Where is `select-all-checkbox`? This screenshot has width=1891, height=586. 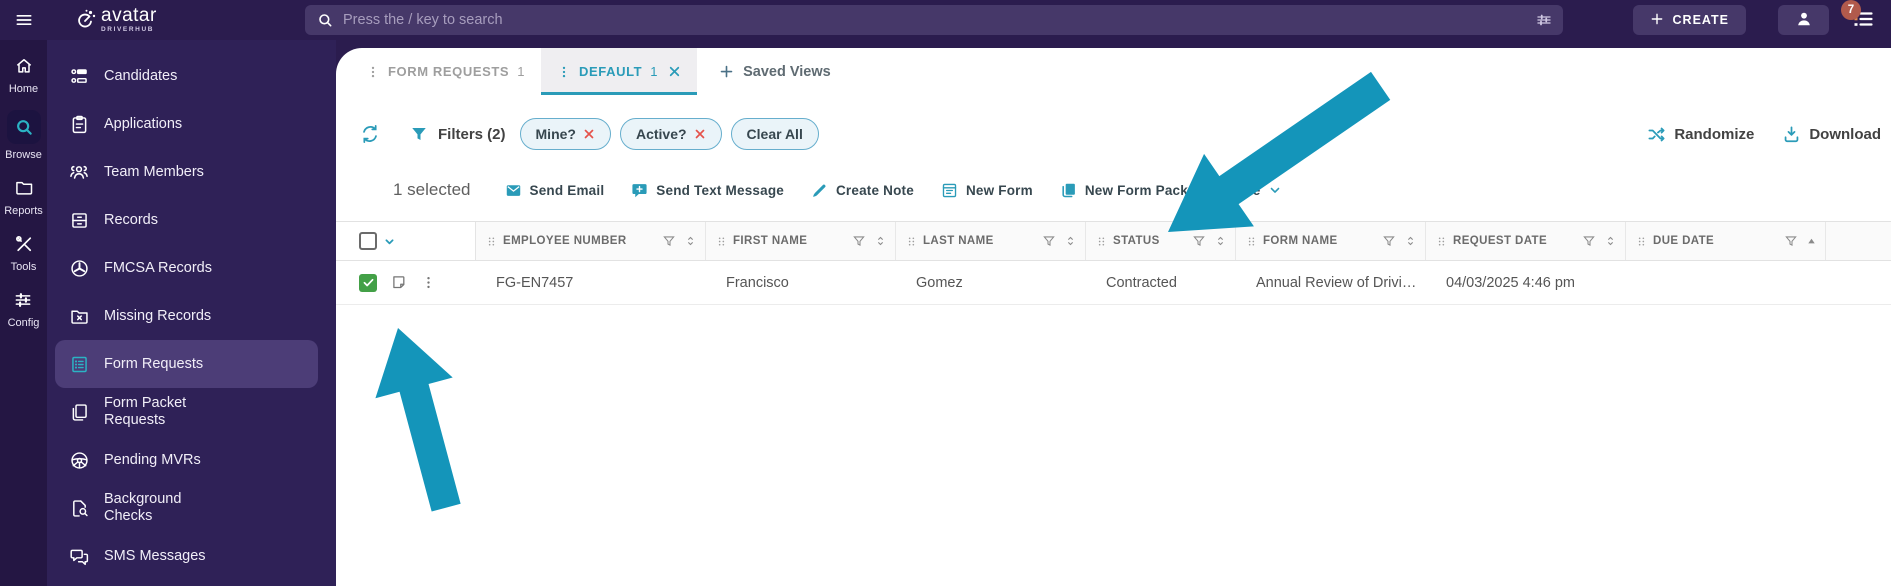
select-all-checkbox is located at coordinates (368, 241).